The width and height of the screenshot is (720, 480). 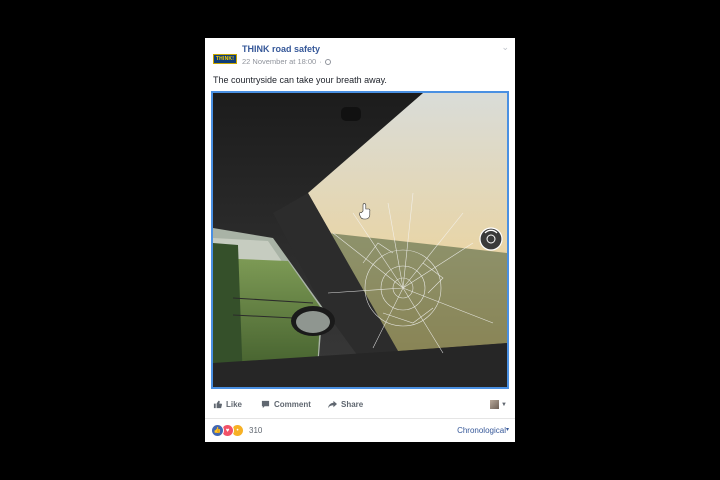 I want to click on reactions-bar: 👍 ♥ • 310 Chronological▾, so click(x=360, y=430).